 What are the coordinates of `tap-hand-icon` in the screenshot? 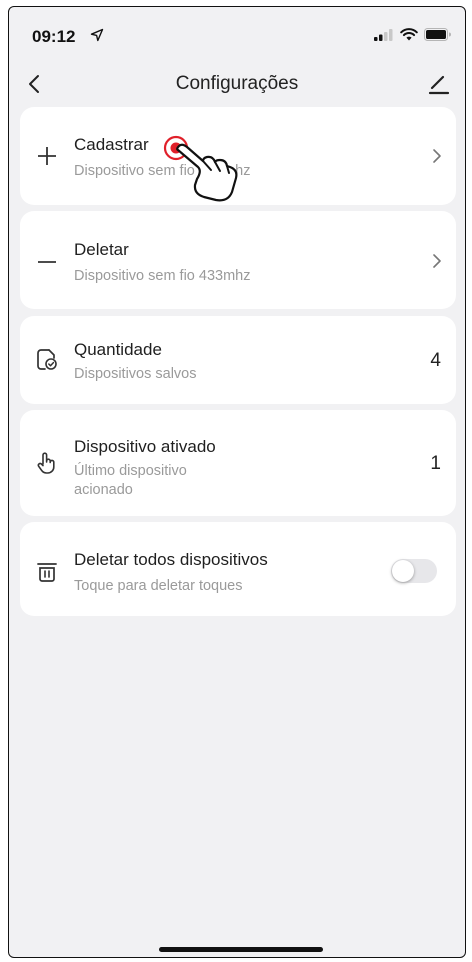 It's located at (46, 463).